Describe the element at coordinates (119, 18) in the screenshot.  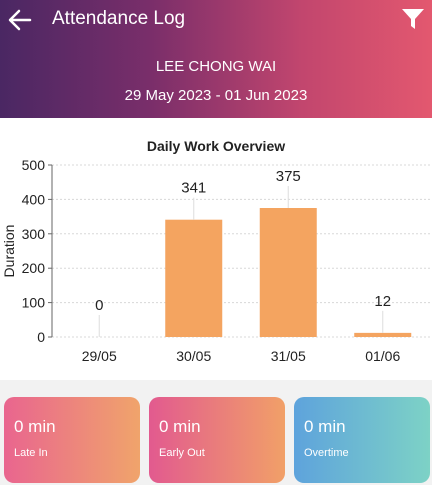
I see `page-title: Attendance Log` at that location.